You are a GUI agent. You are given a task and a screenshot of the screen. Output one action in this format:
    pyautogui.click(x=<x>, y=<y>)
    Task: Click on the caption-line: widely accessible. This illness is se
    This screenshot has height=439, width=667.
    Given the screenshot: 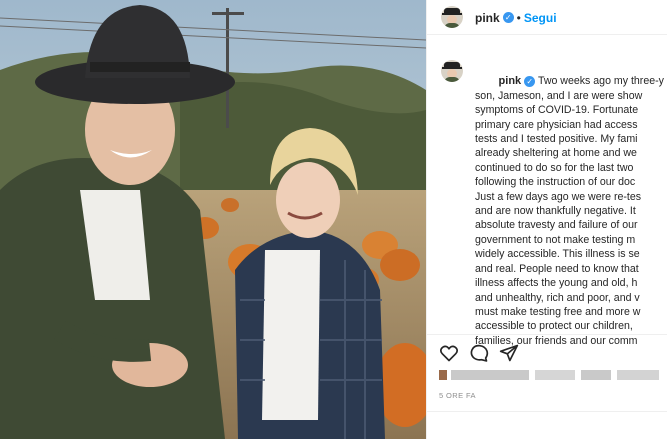 What is the action you would take?
    pyautogui.click(x=557, y=254)
    